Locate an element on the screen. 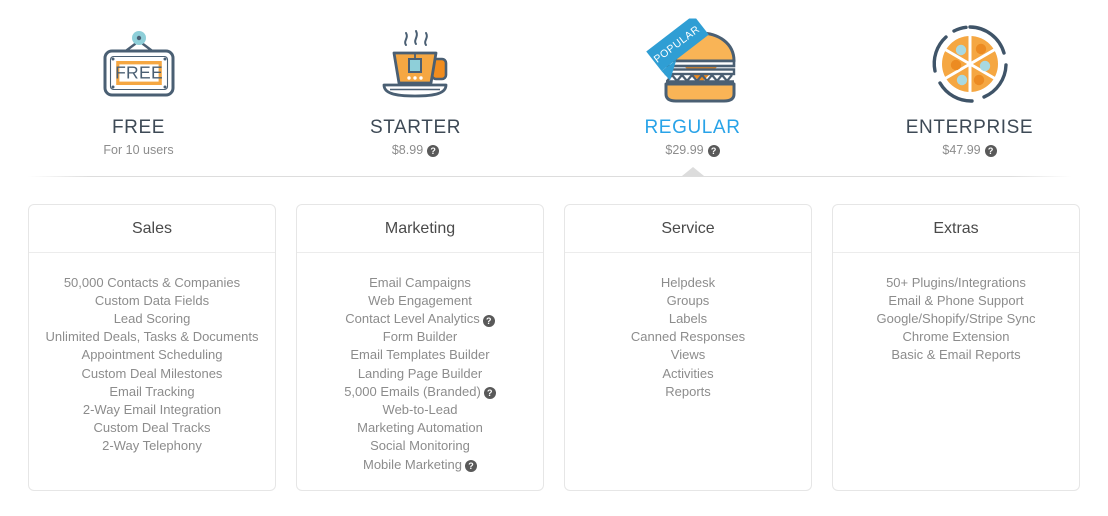  feature-label: 50+ Plugins/Integrations is located at coordinates (956, 282).